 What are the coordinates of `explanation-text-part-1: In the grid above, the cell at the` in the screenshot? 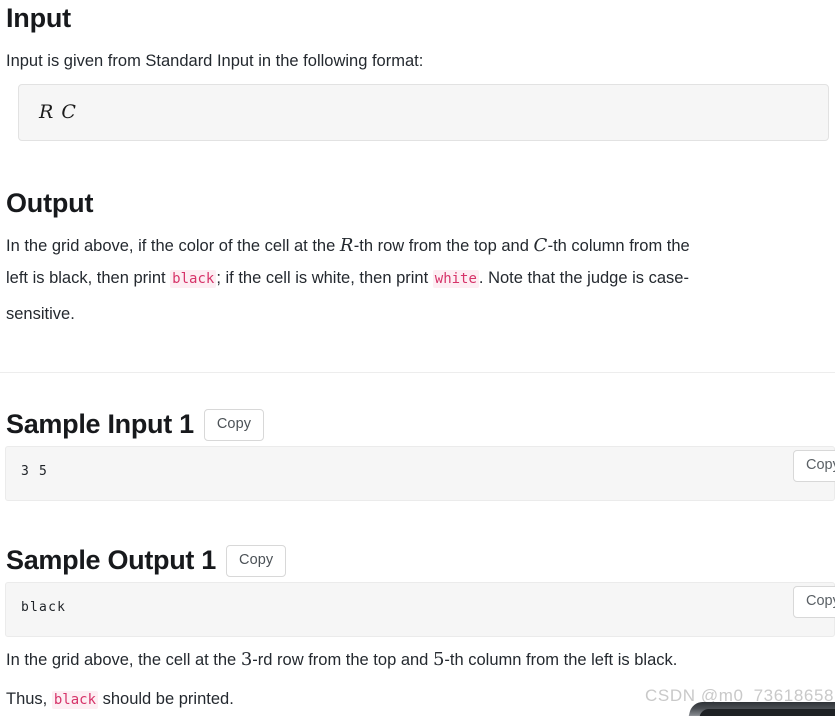 It's located at (123, 660).